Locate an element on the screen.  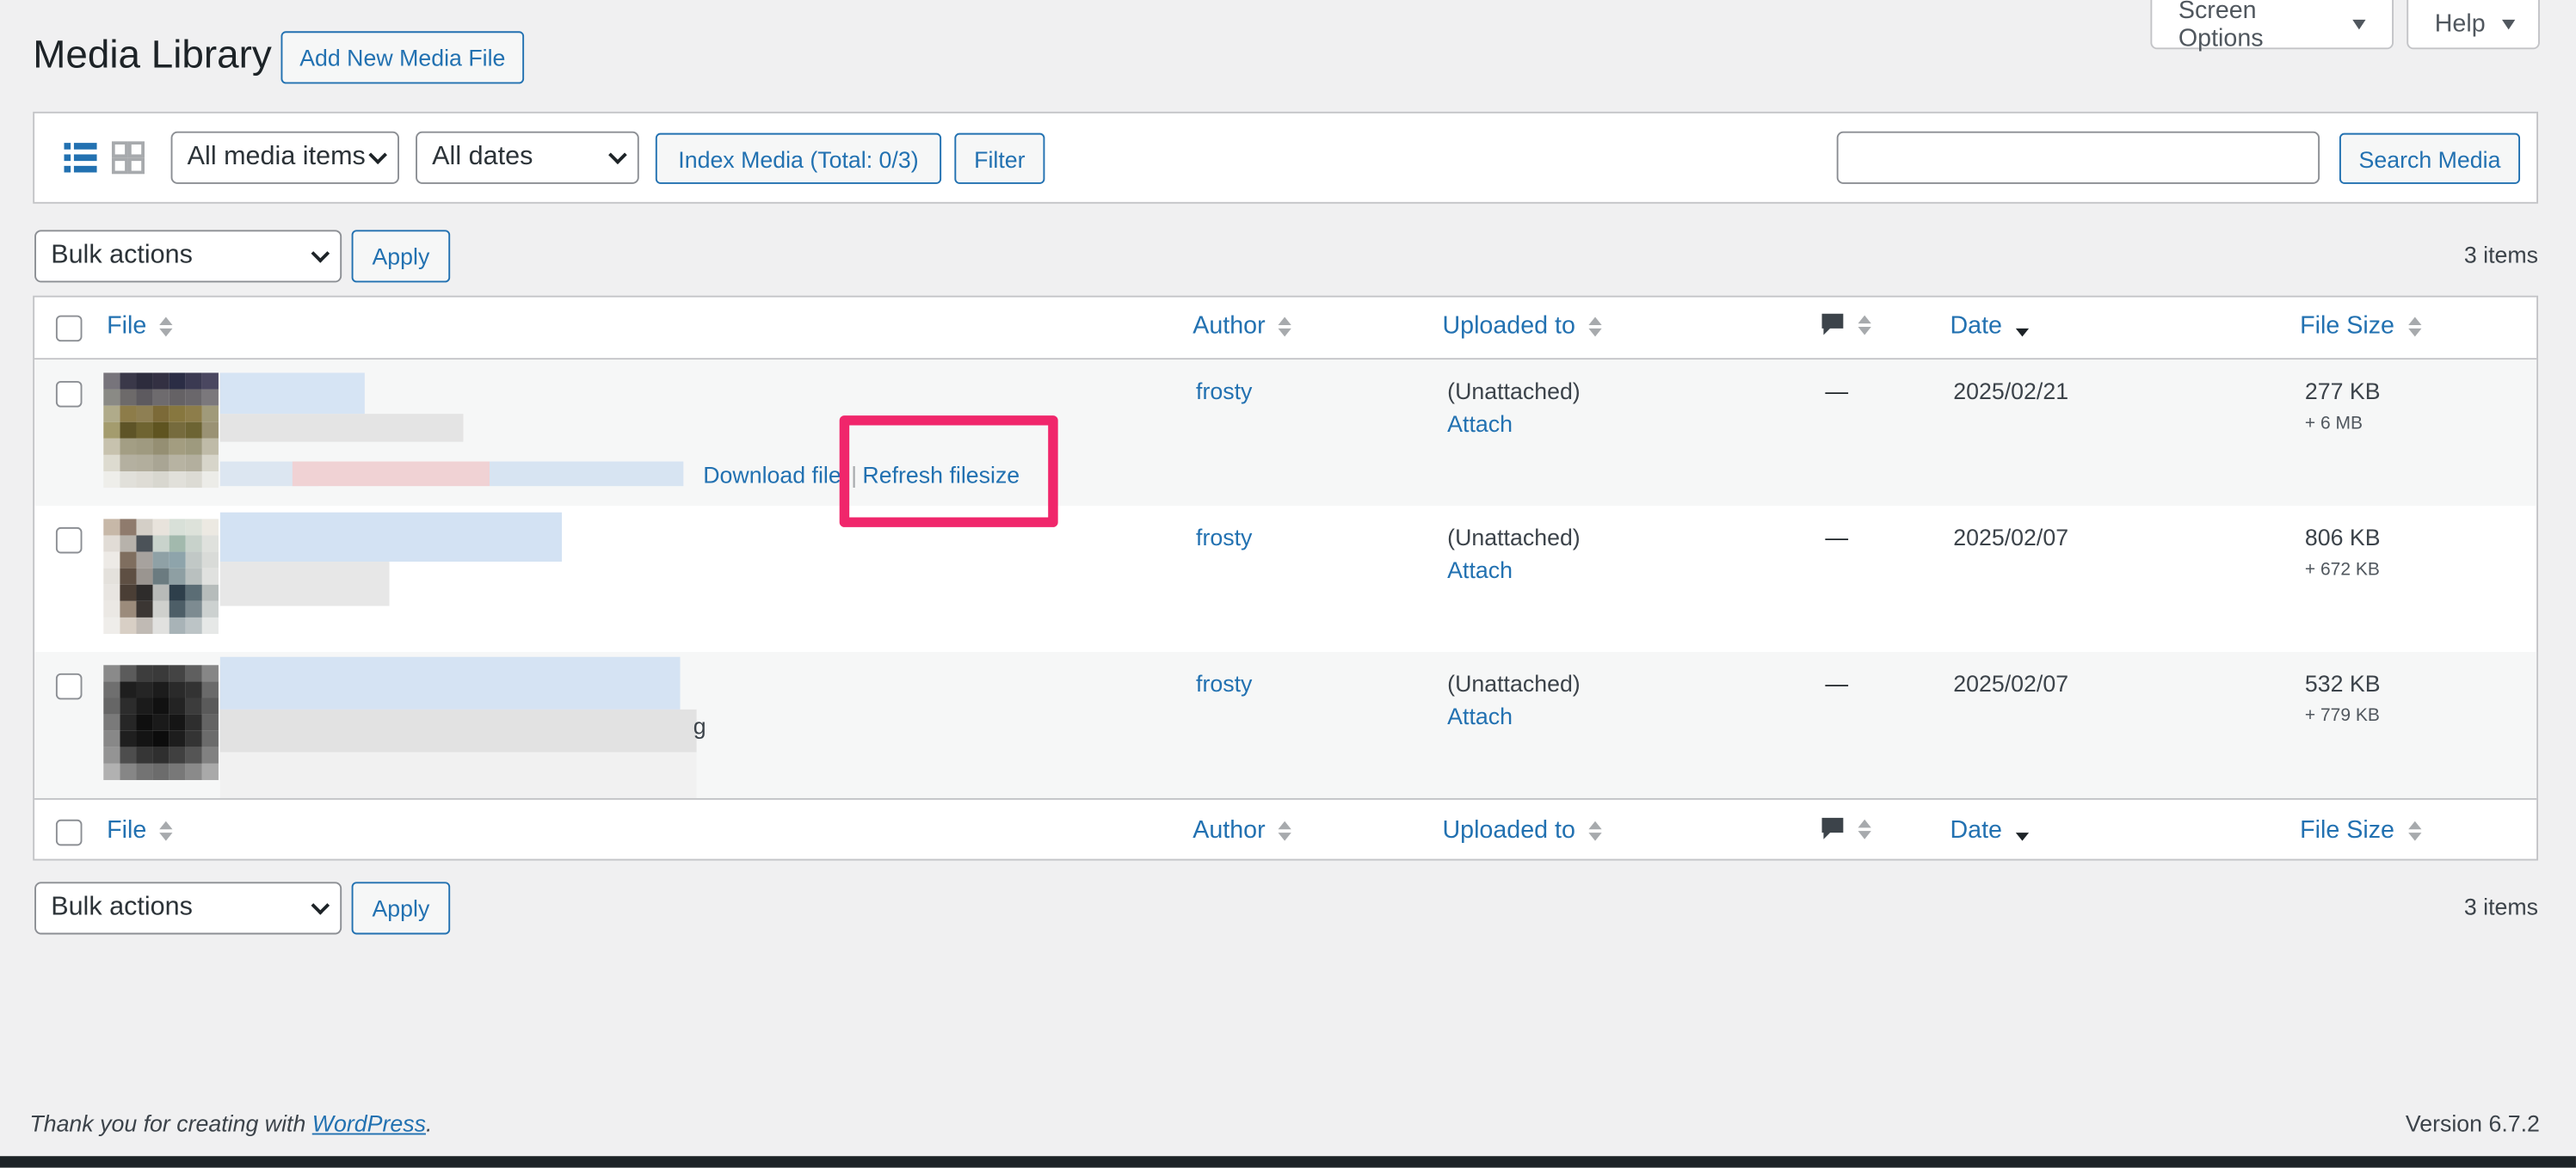
file-size: 532 KB is located at coordinates (2343, 684).